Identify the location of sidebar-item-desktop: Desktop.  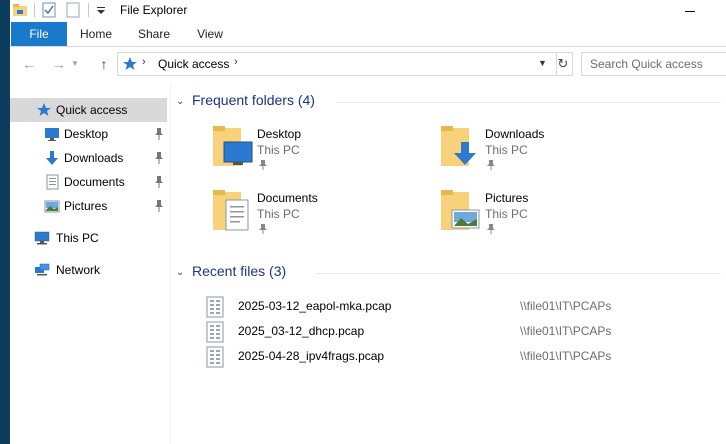
(88, 134).